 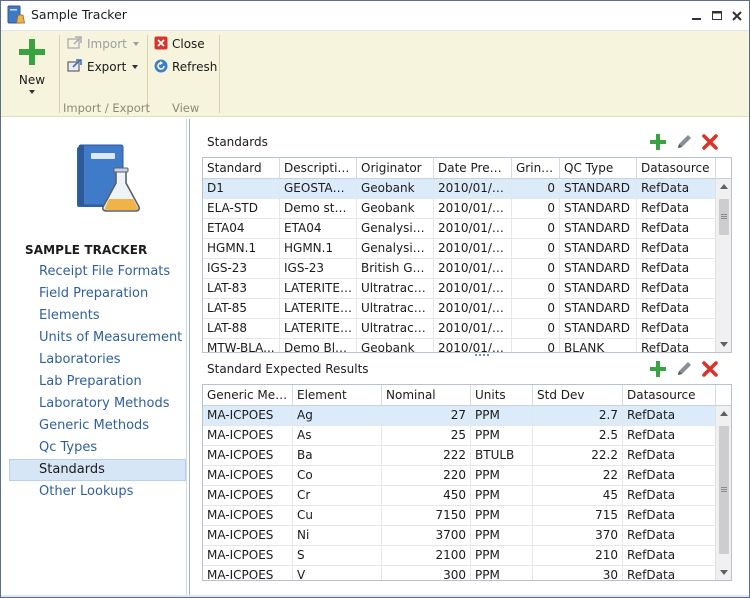 I want to click on chevron-down-icon, so click(x=32, y=92).